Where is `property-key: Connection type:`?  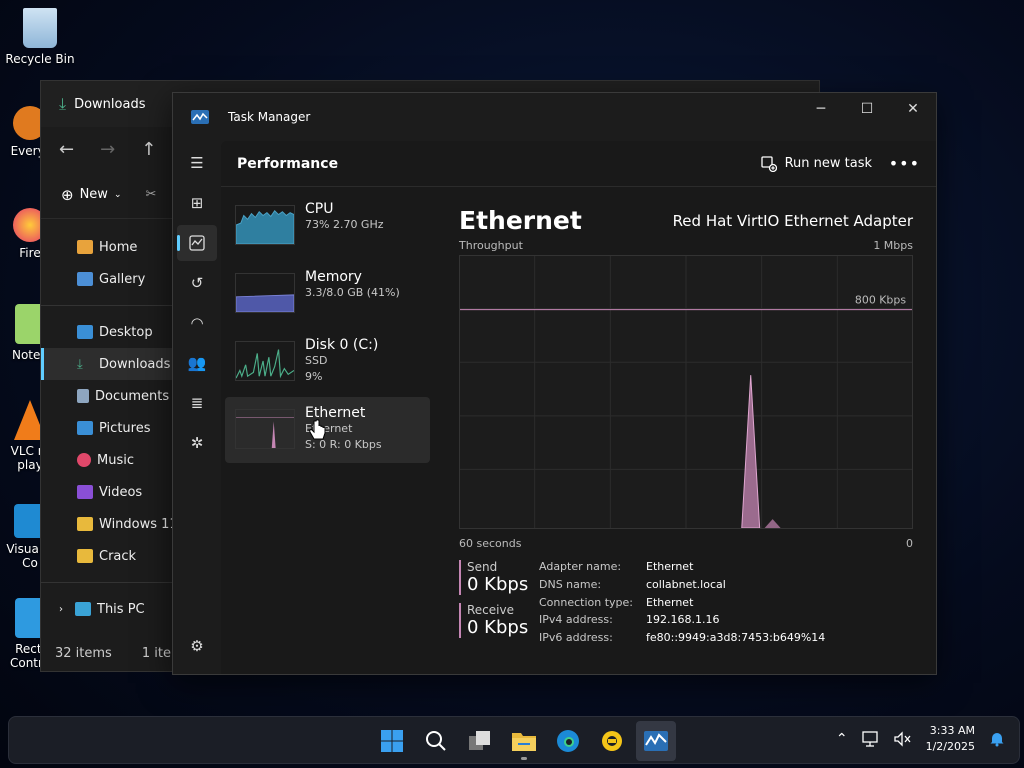
property-key: Connection type: is located at coordinates (586, 602).